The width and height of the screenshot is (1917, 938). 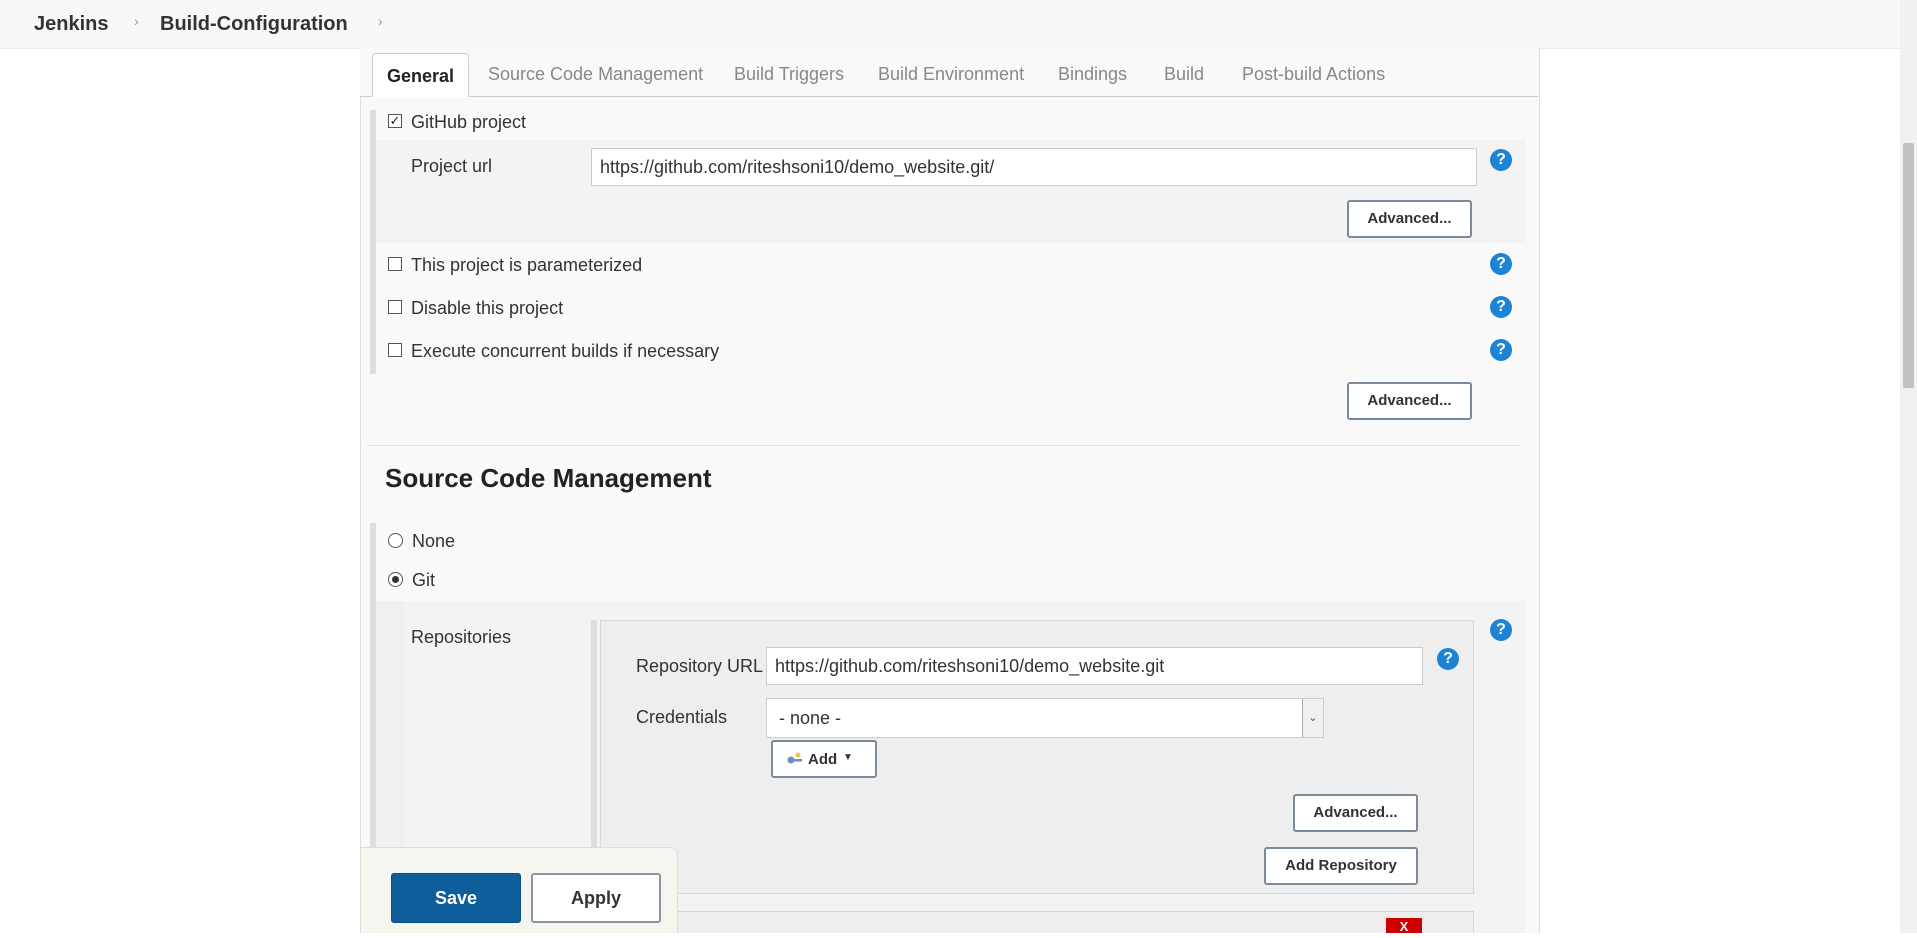 I want to click on project-url-input, so click(x=1034, y=167).